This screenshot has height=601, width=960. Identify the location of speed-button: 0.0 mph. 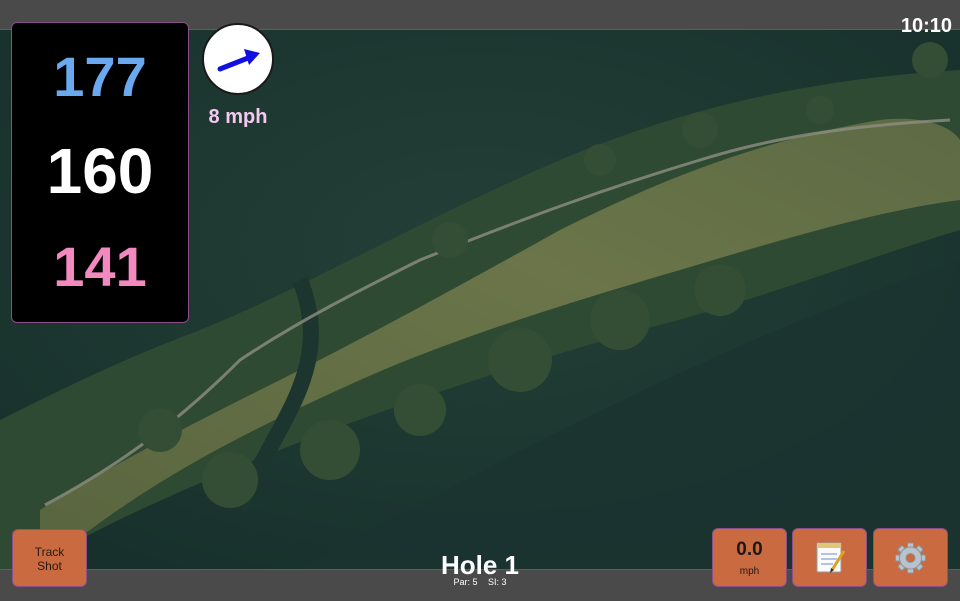
(749, 557).